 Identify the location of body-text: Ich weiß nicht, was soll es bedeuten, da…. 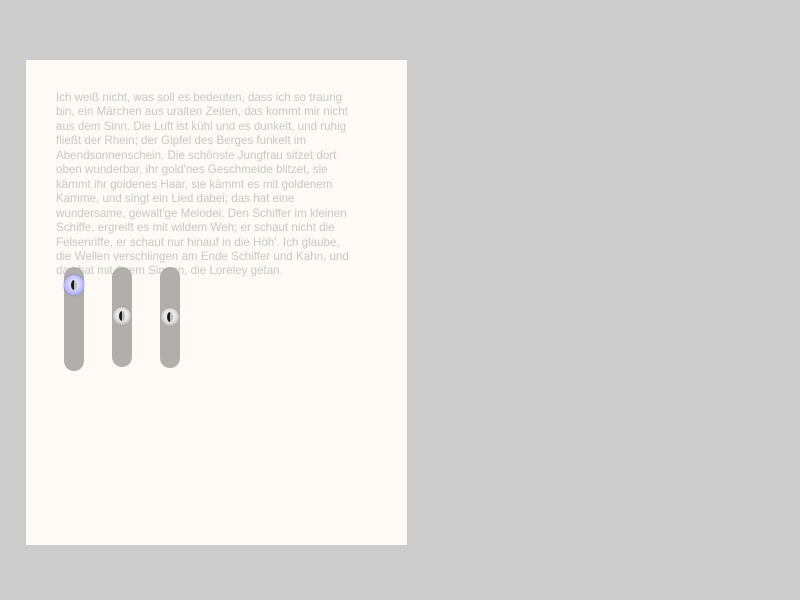
(202, 184).